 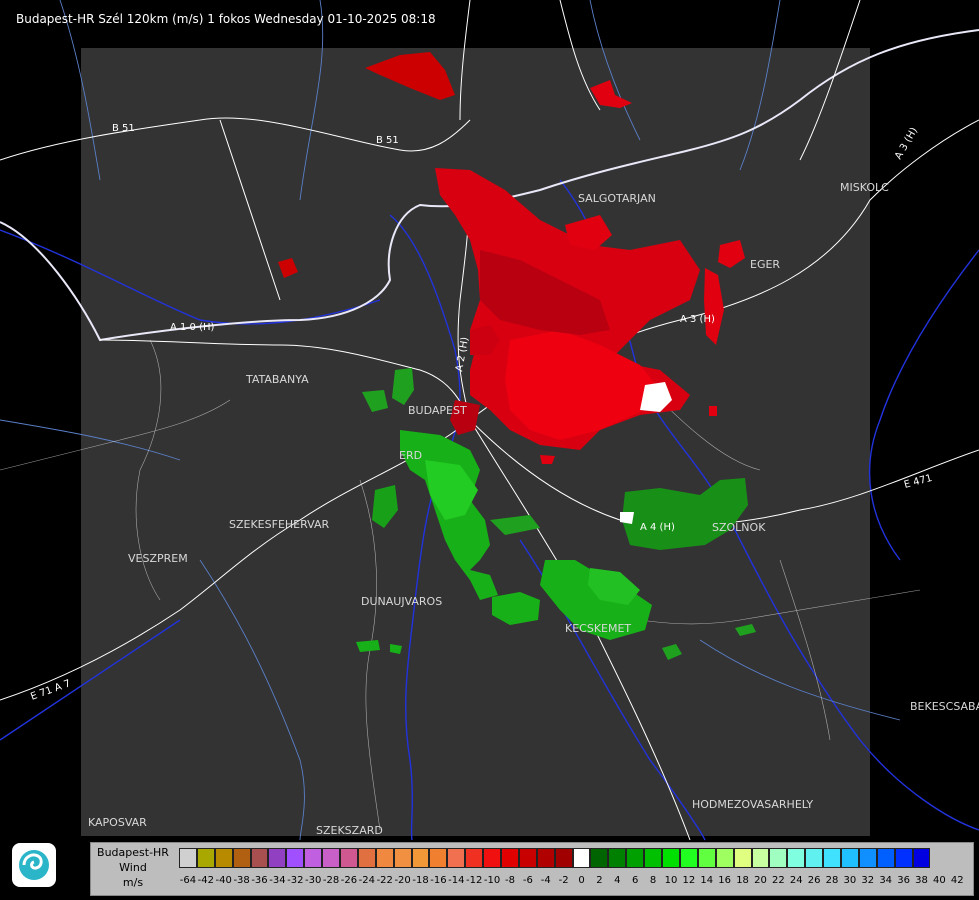 I want to click on legend-tick: 28, so click(x=832, y=880).